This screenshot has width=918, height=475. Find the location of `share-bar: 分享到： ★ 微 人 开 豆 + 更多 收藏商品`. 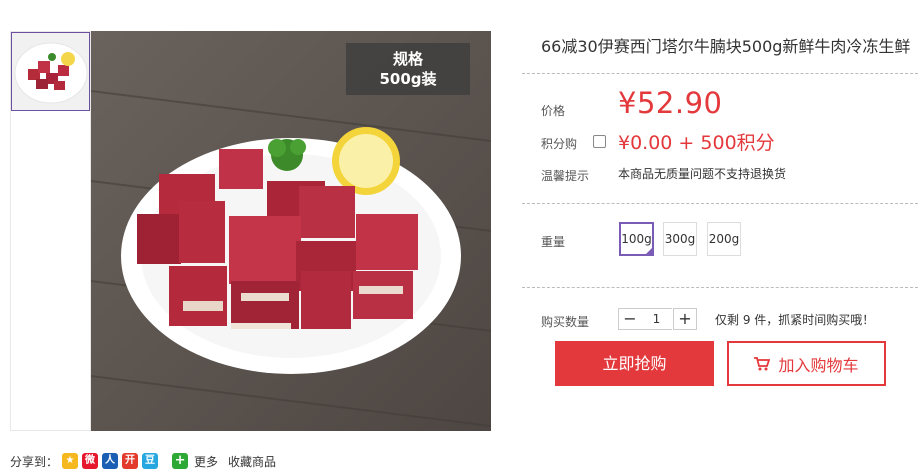

share-bar: 分享到： ★ 微 人 开 豆 + 更多 收藏商品 is located at coordinates (143, 461).